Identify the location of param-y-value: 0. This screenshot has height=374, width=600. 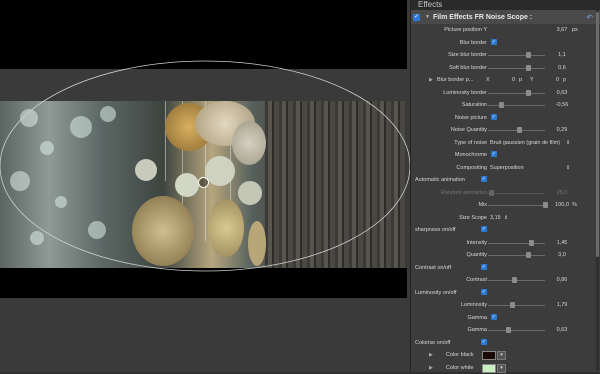
(557, 80).